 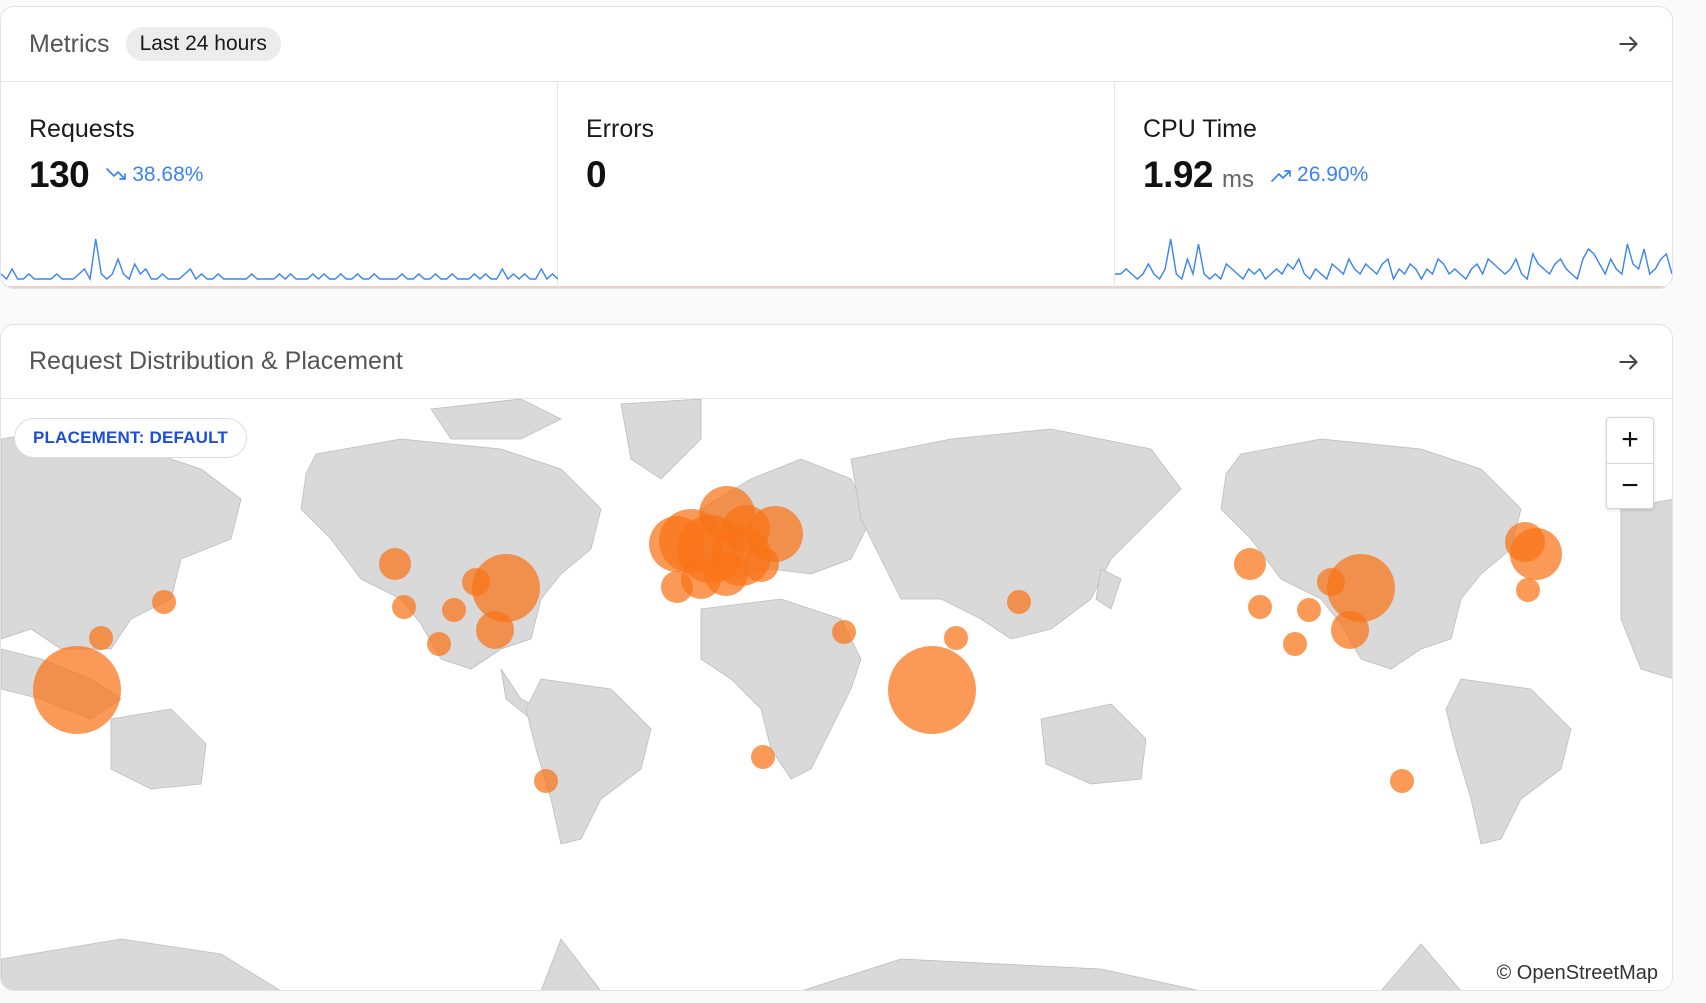 I want to click on zoom-control: + −, so click(x=1630, y=463).